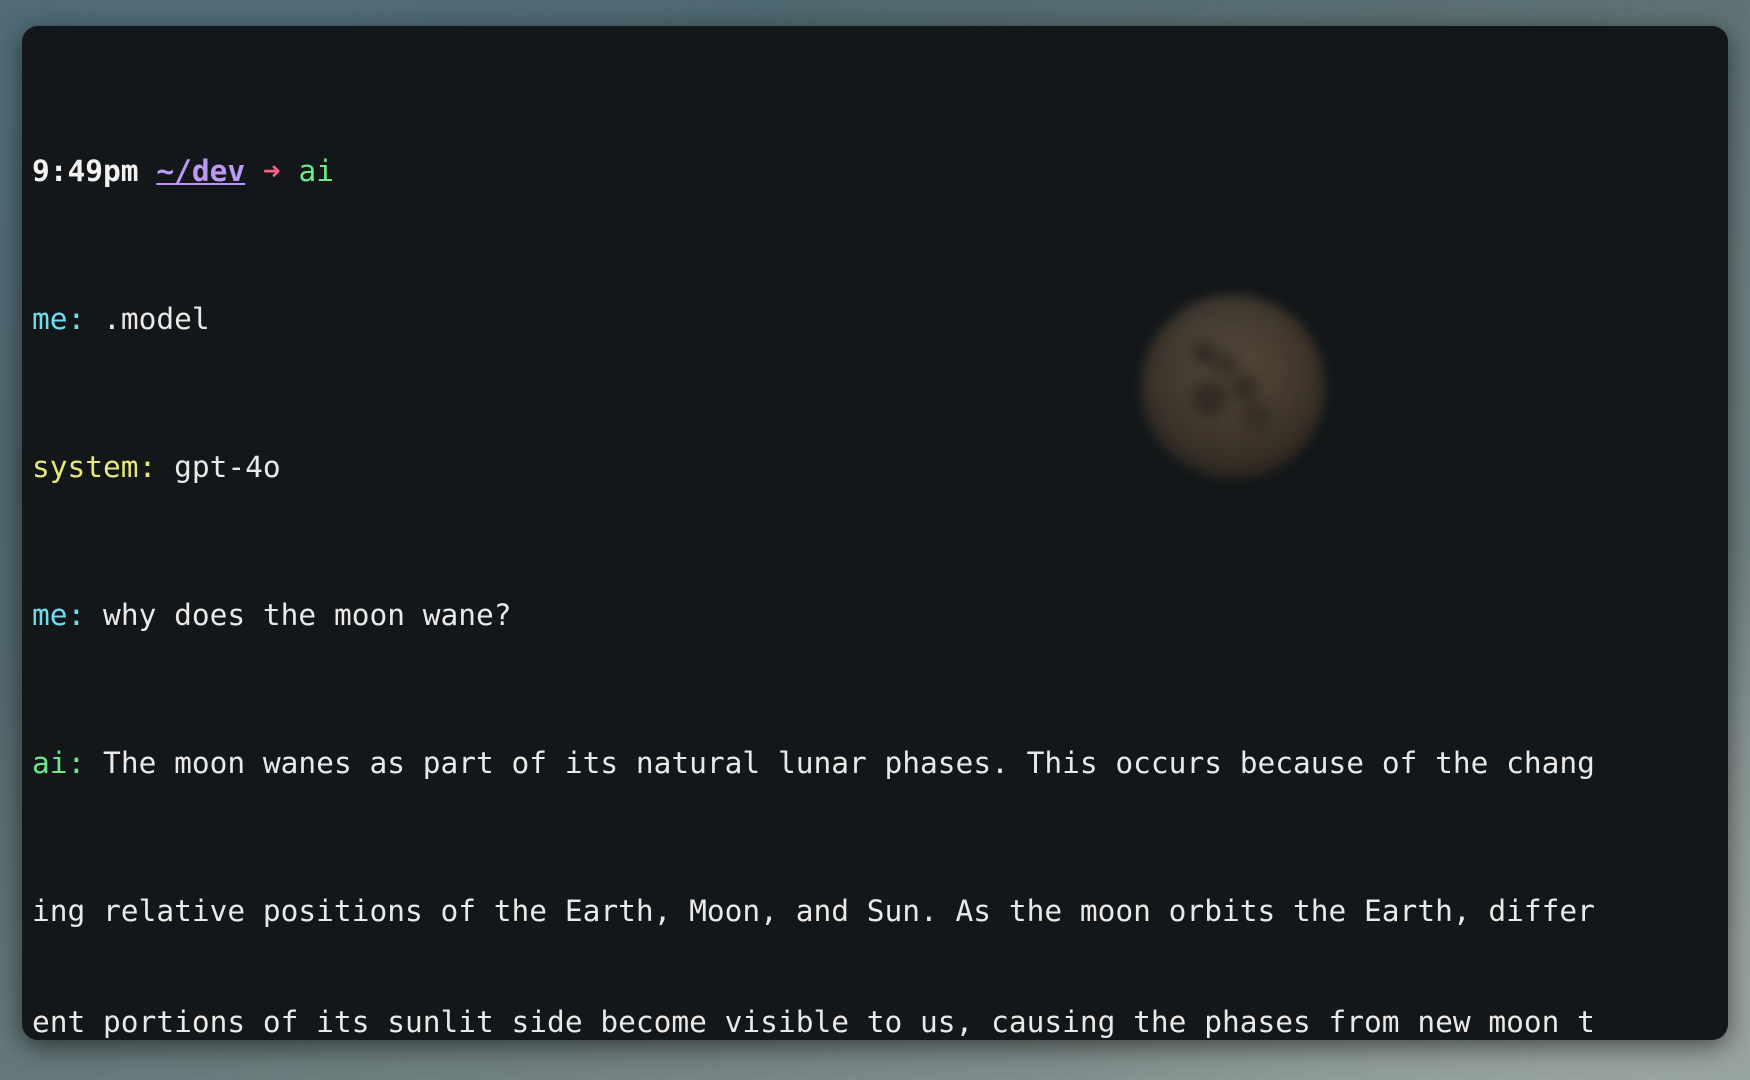 The image size is (1750, 1080). Describe the element at coordinates (148, 171) in the screenshot. I see `prompt-gap1` at that location.